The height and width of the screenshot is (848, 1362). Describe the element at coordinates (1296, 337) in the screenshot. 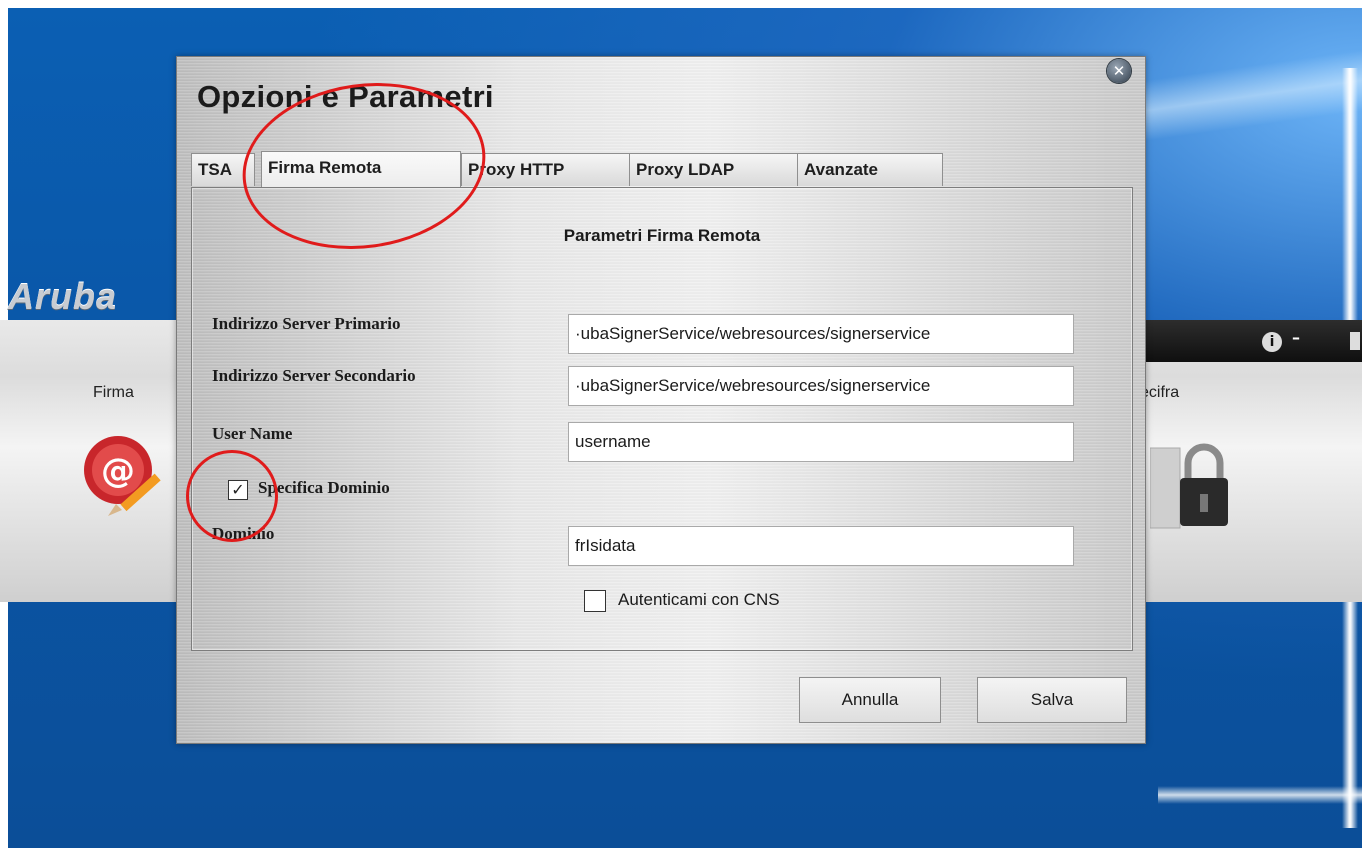

I see `minimize-icon: –` at that location.